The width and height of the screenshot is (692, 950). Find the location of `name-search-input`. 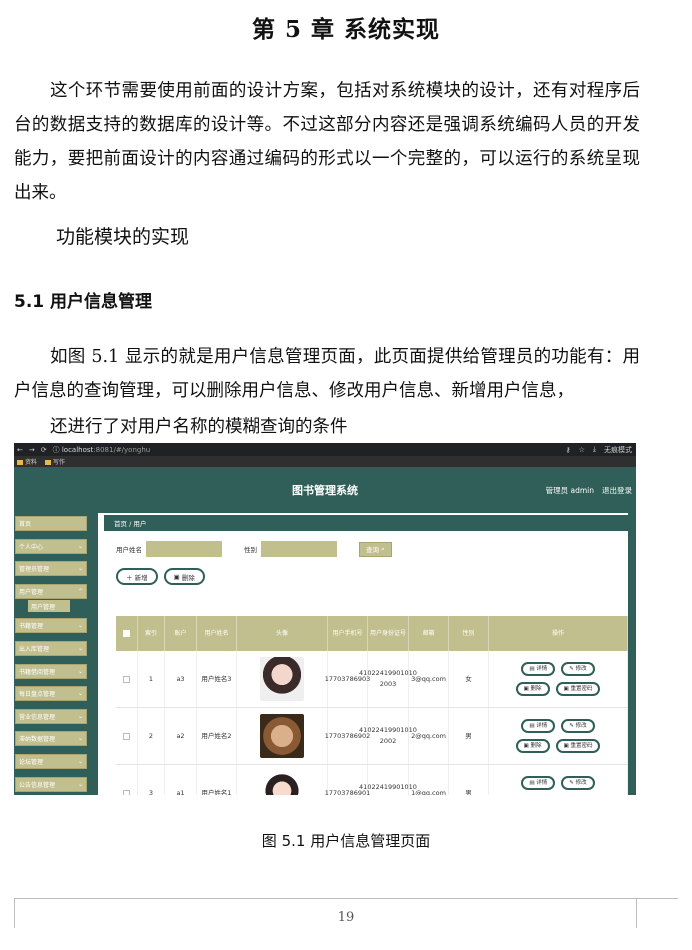

name-search-input is located at coordinates (184, 549).